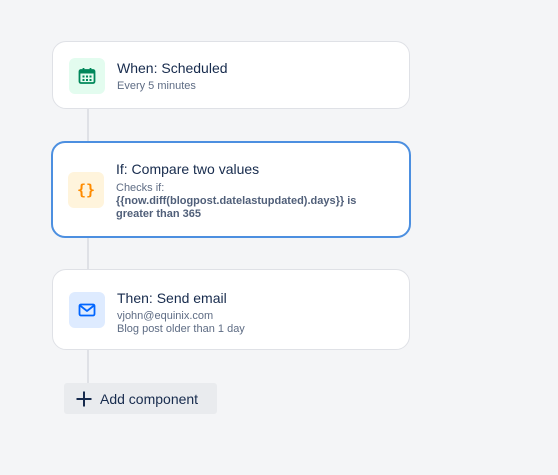  I want to click on condition-title: If: Compare two values, so click(188, 169).